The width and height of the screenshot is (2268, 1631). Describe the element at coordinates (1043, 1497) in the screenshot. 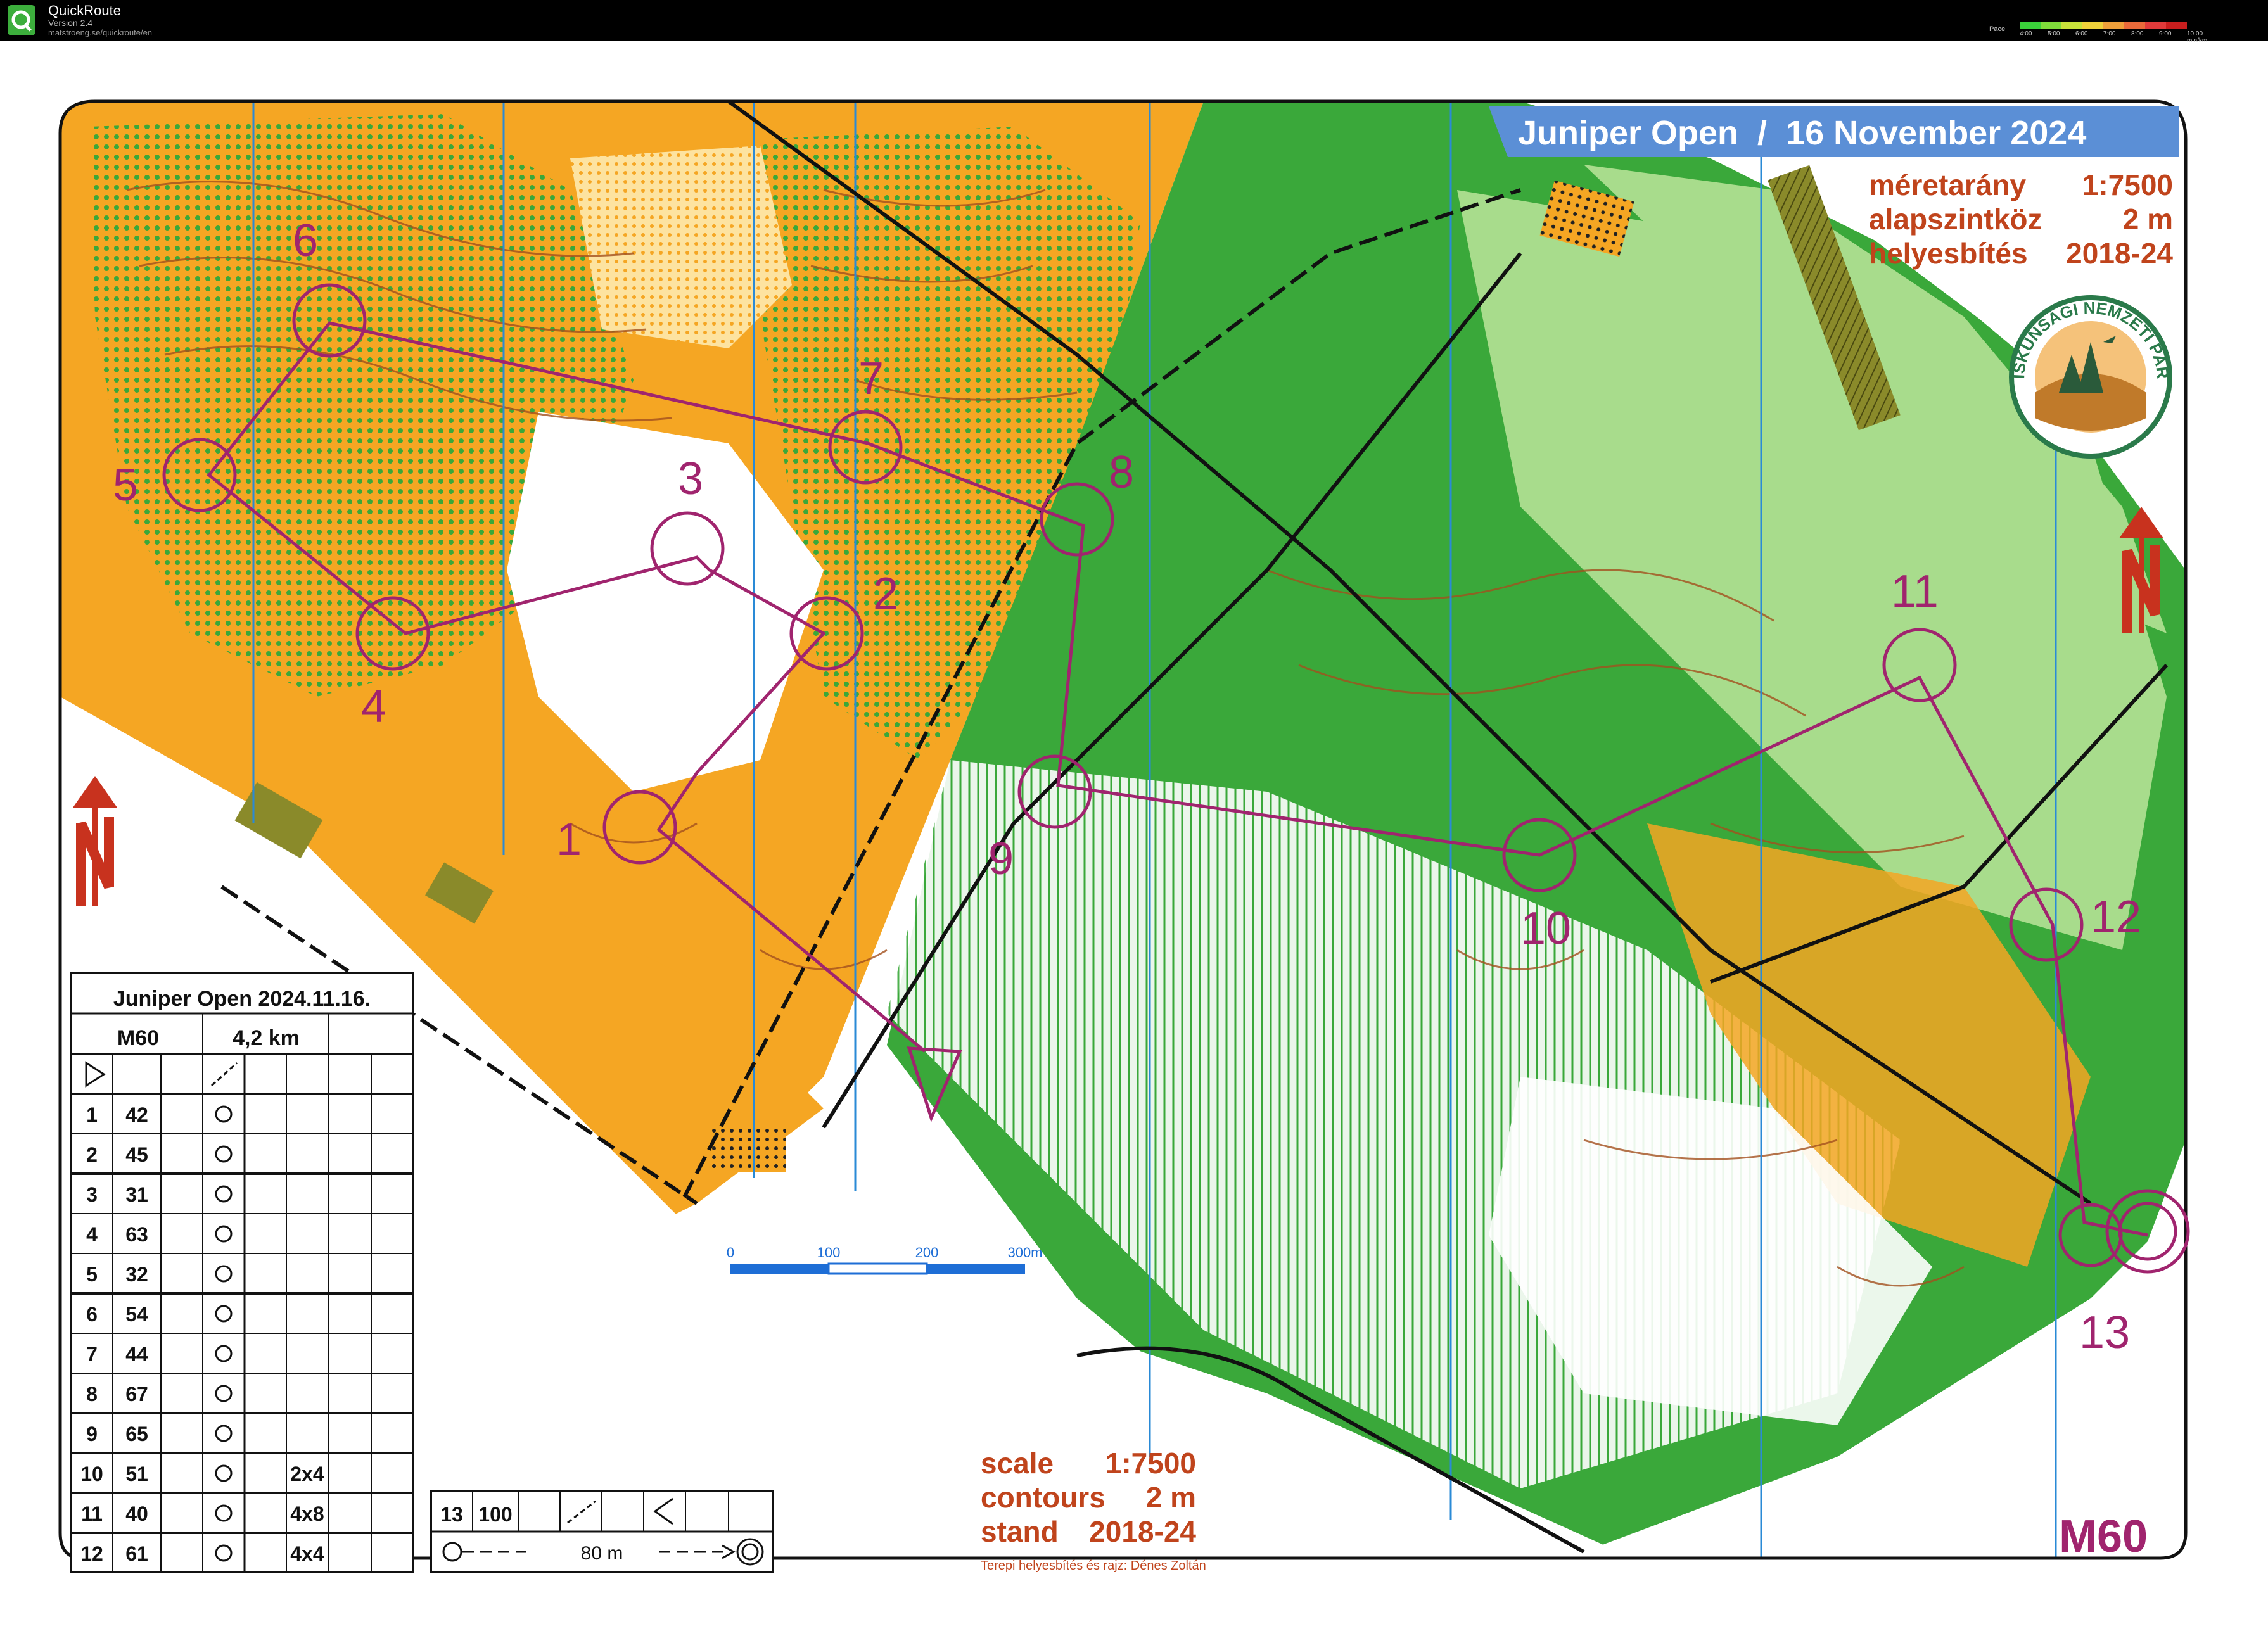

I see `info-en-label-2: contours` at that location.